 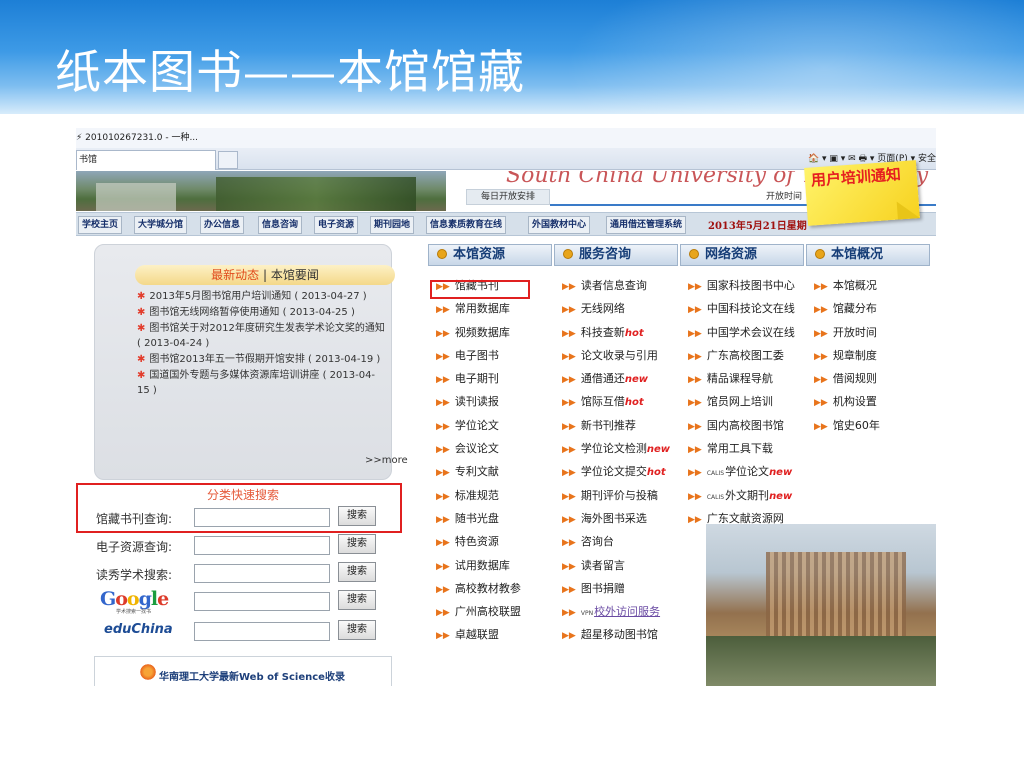 What do you see at coordinates (280, 225) in the screenshot?
I see `nav-info-consult: 信息咨询` at bounding box center [280, 225].